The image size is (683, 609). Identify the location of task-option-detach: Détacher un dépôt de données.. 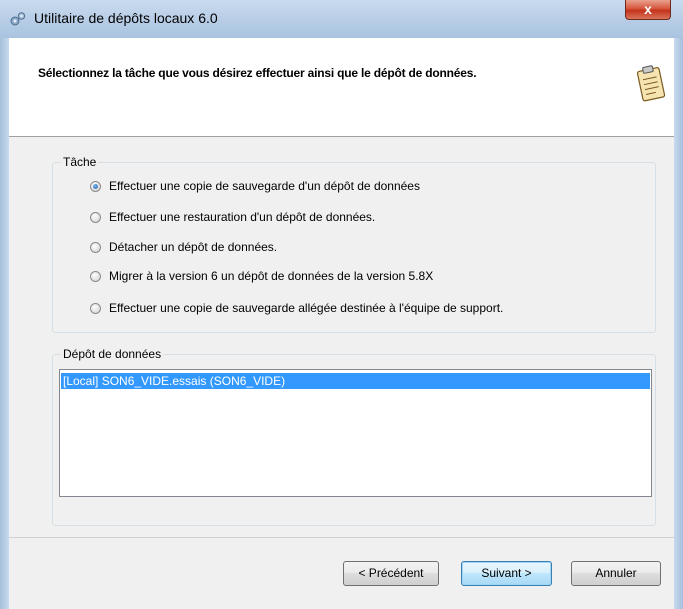
(183, 247).